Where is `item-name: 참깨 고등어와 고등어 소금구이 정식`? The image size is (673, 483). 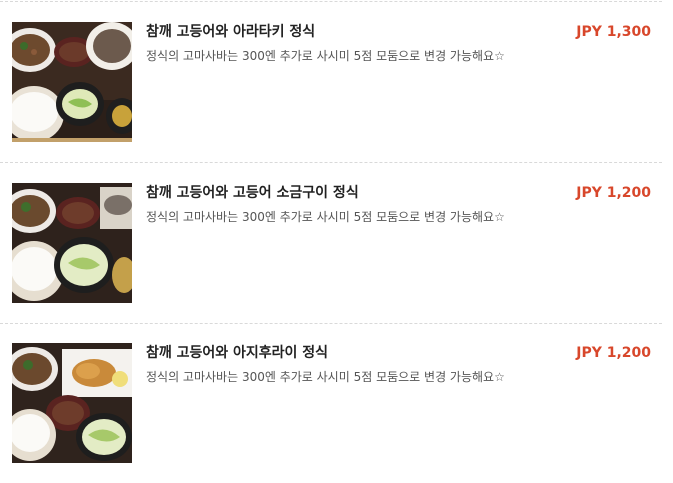 item-name: 참깨 고등어와 고등어 소금구이 정식 is located at coordinates (252, 193).